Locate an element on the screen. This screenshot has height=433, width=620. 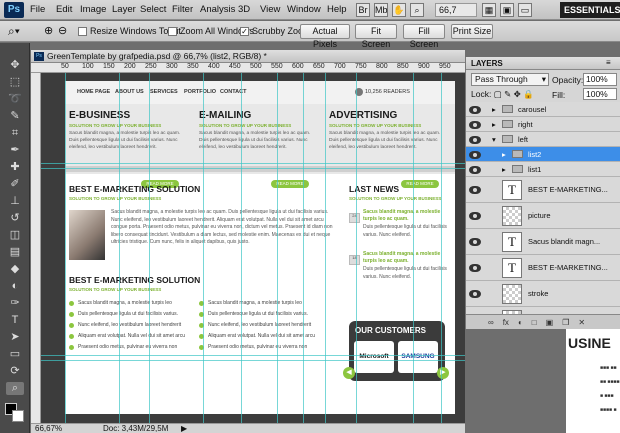
menu-analysis: Analysis is located at coordinates (217, 9).